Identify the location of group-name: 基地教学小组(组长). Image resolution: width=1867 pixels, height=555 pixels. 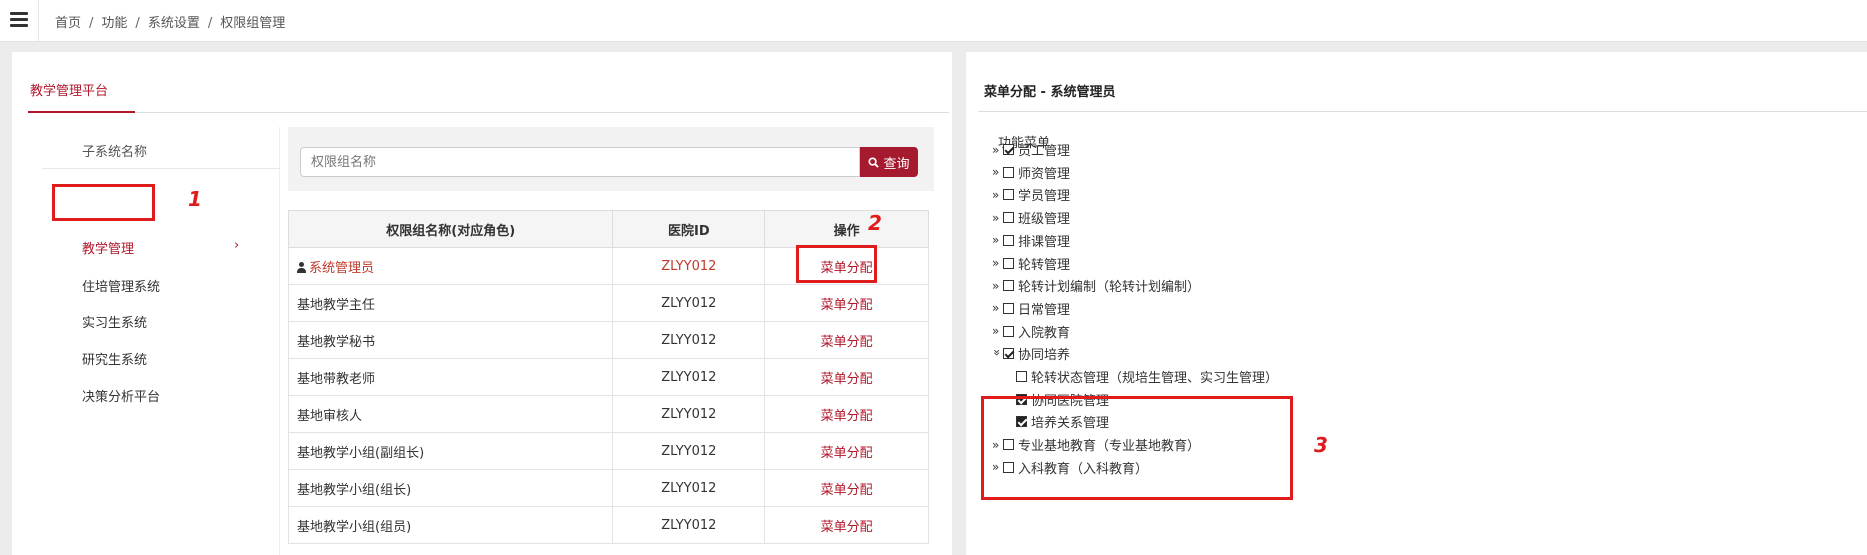
(354, 490).